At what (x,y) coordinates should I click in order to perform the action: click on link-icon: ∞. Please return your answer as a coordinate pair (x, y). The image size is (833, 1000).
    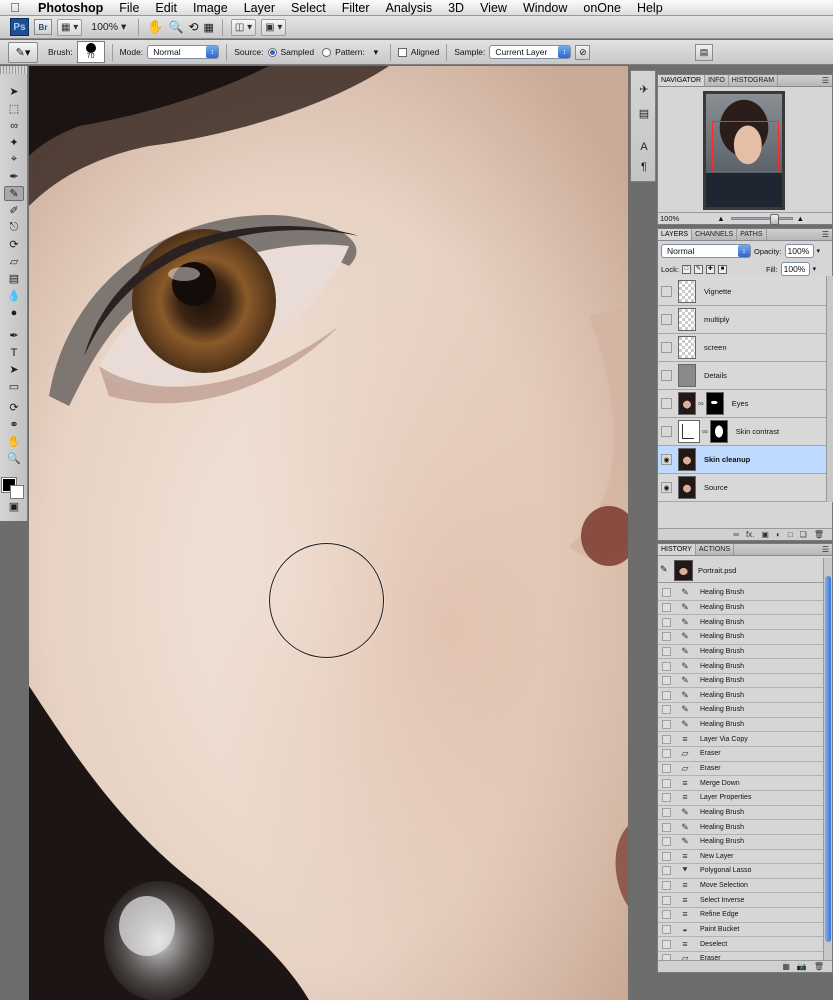
    Looking at the image, I should click on (701, 403).